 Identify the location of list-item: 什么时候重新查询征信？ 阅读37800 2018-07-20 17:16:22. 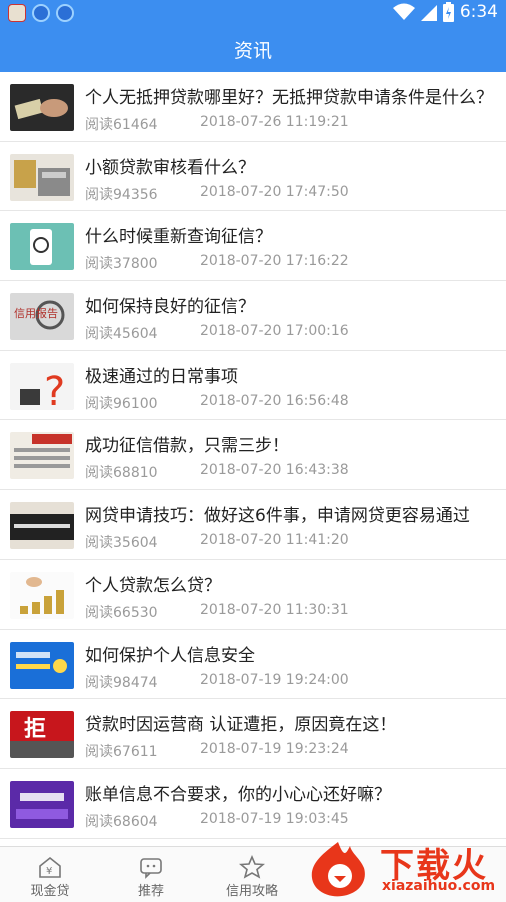
(253, 246).